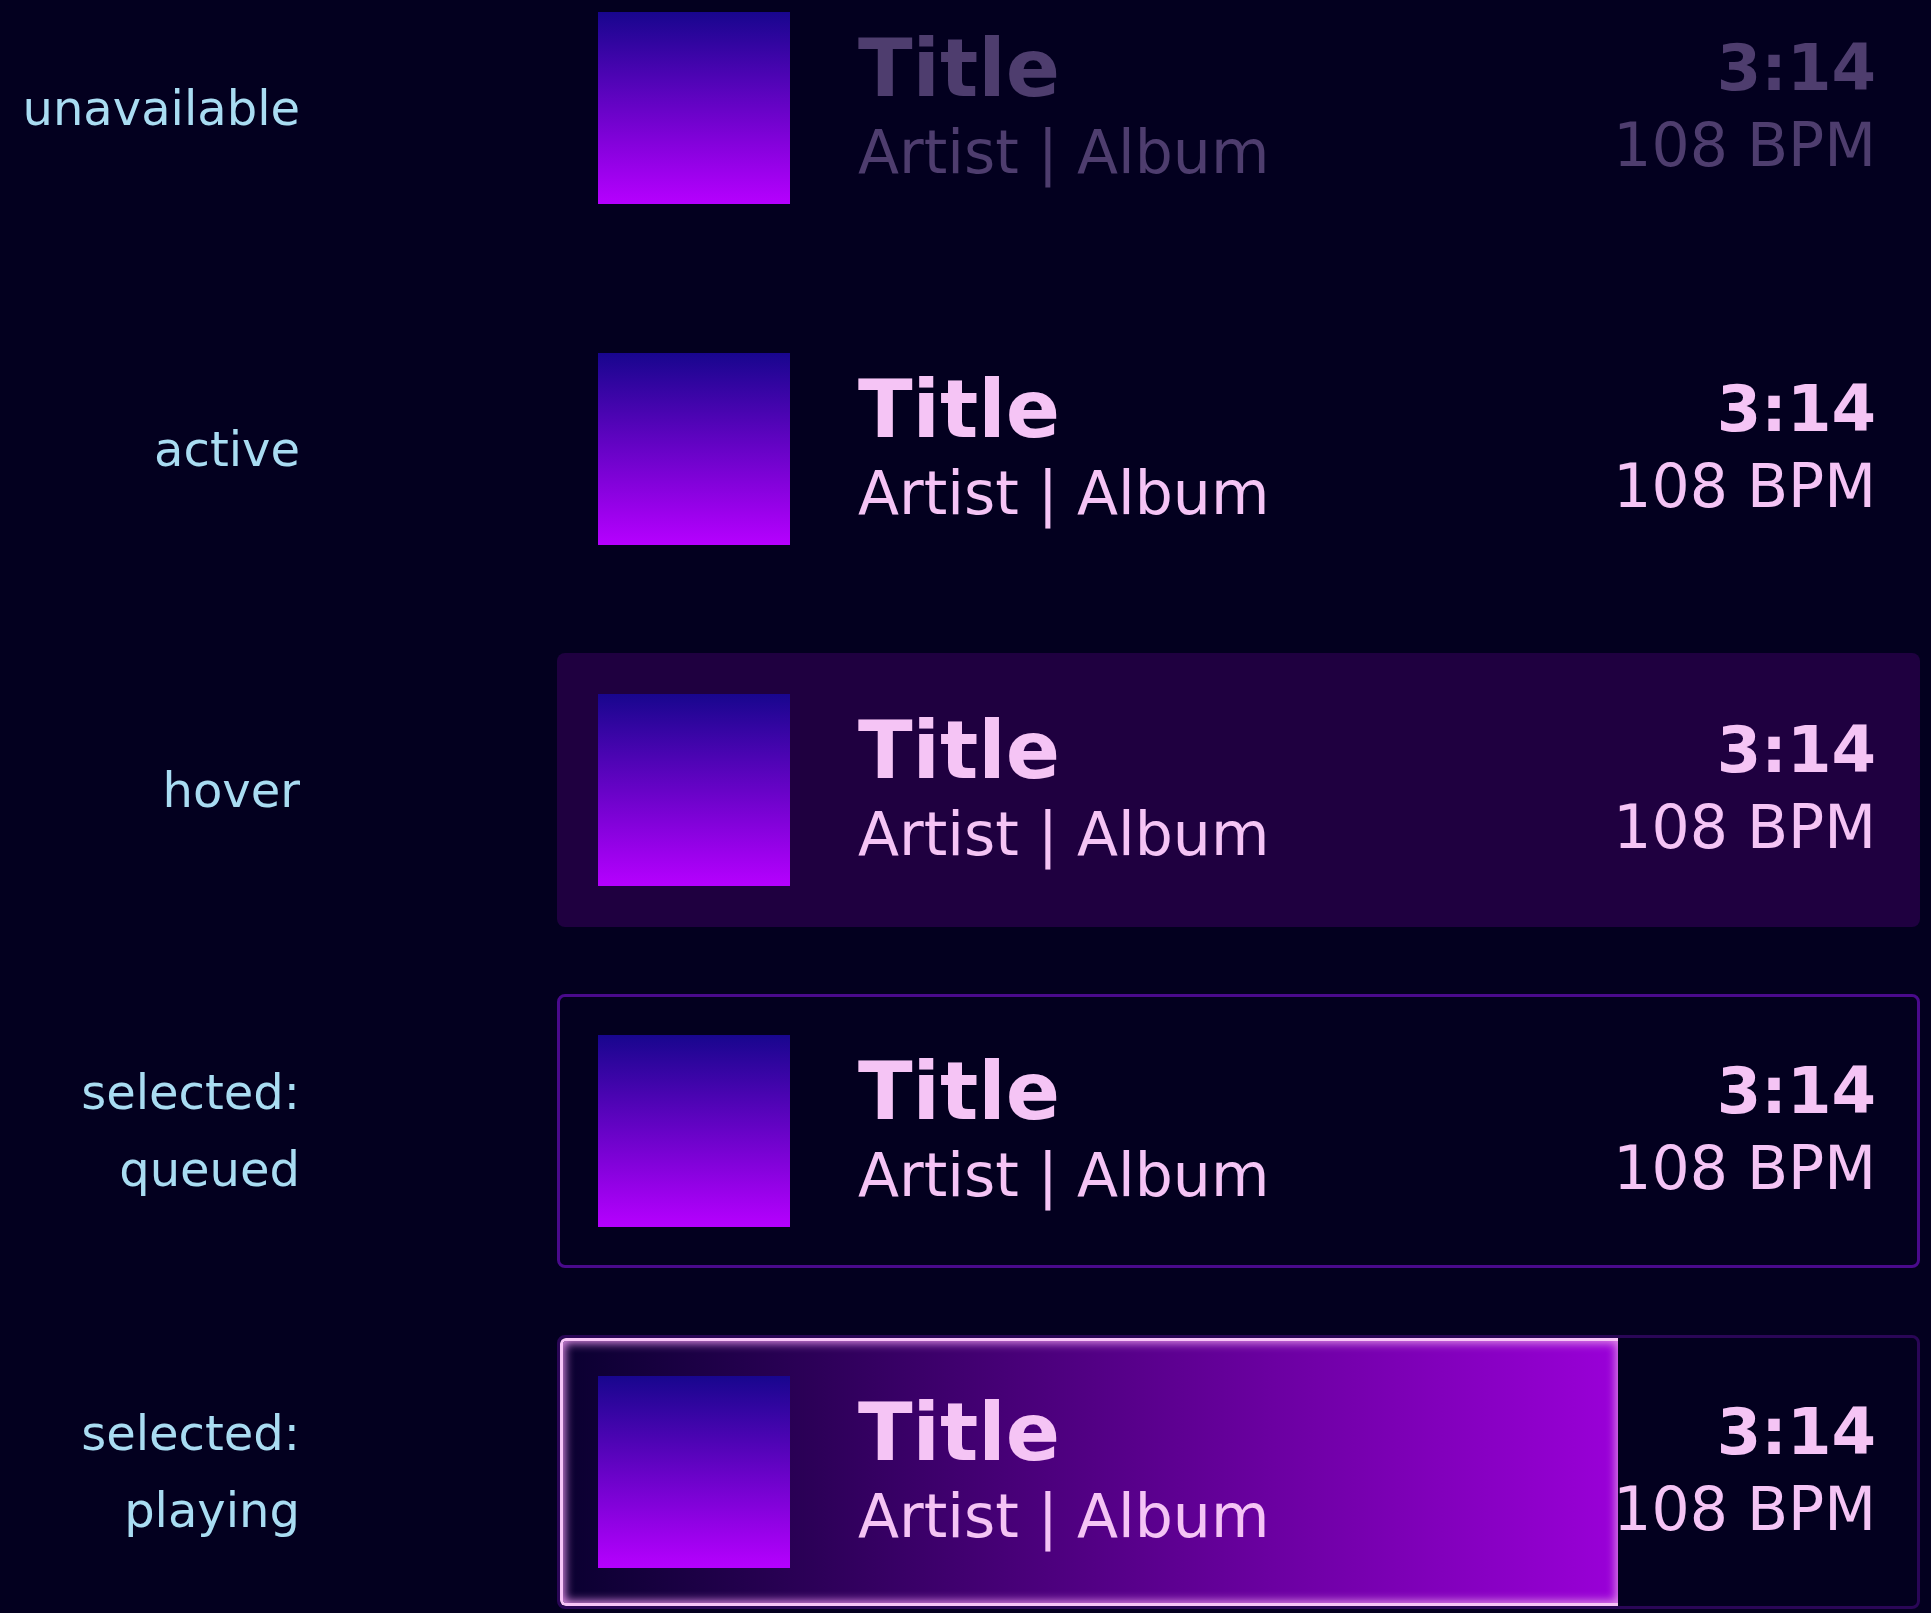 The width and height of the screenshot is (1931, 1613). Describe the element at coordinates (190, 1472) in the screenshot. I see `state-label: selected: playing` at that location.